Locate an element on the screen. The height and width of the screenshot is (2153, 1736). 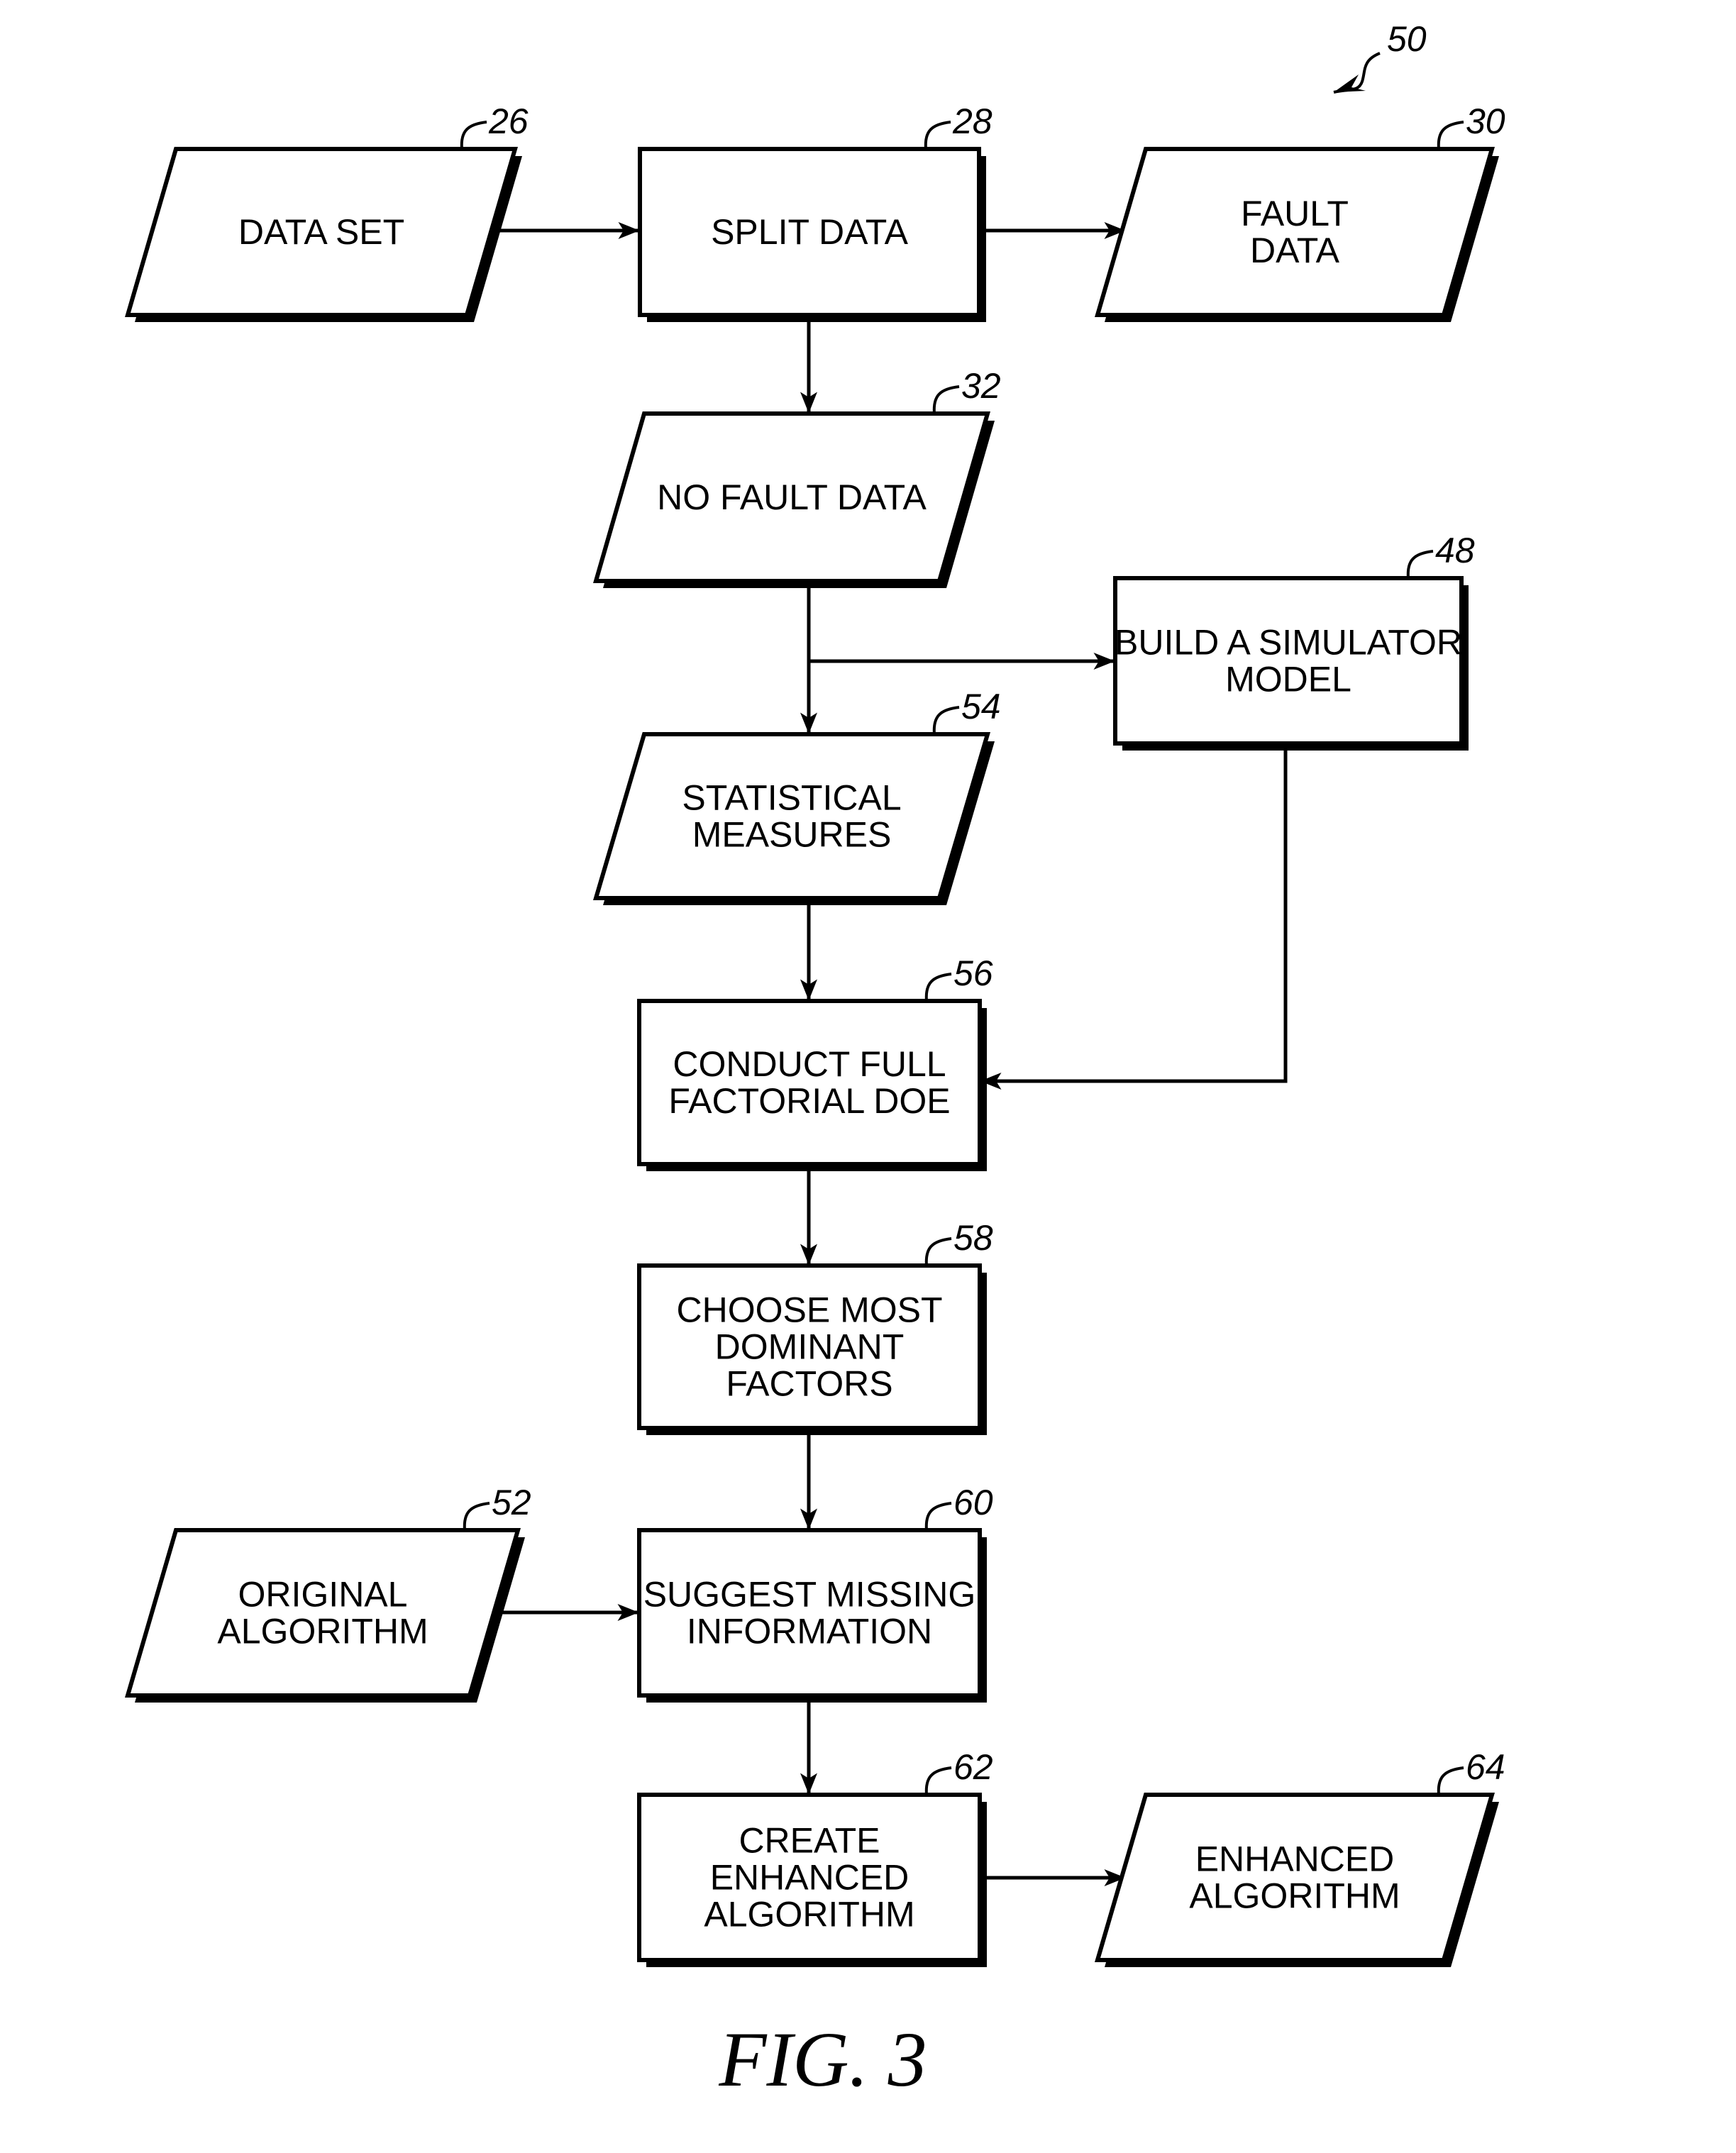
node-data-set: DATA SET 26 is located at coordinates (327, 211).